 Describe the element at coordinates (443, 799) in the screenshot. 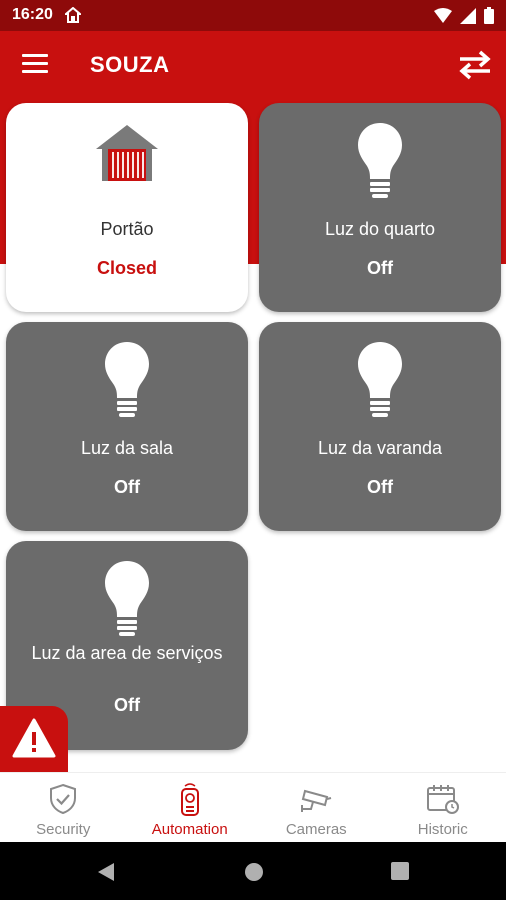

I see `calendar-clock-icon` at that location.